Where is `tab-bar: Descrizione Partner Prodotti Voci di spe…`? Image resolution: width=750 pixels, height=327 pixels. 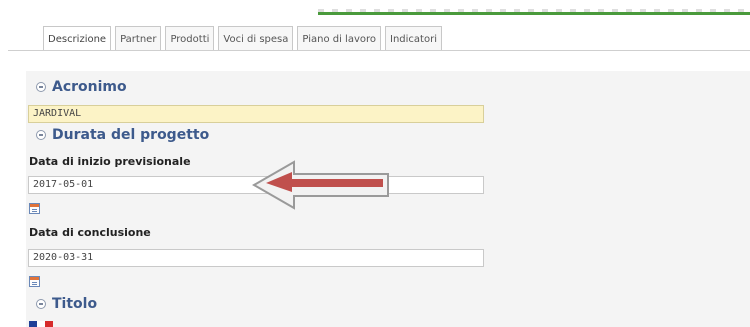
tab-bar: Descrizione Partner Prodotti Voci di spe… is located at coordinates (242, 38).